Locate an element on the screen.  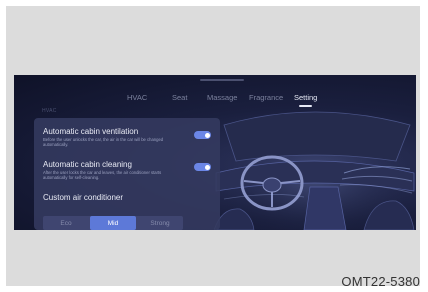
figure-code: OMT22-5380 is located at coordinates (380, 281).